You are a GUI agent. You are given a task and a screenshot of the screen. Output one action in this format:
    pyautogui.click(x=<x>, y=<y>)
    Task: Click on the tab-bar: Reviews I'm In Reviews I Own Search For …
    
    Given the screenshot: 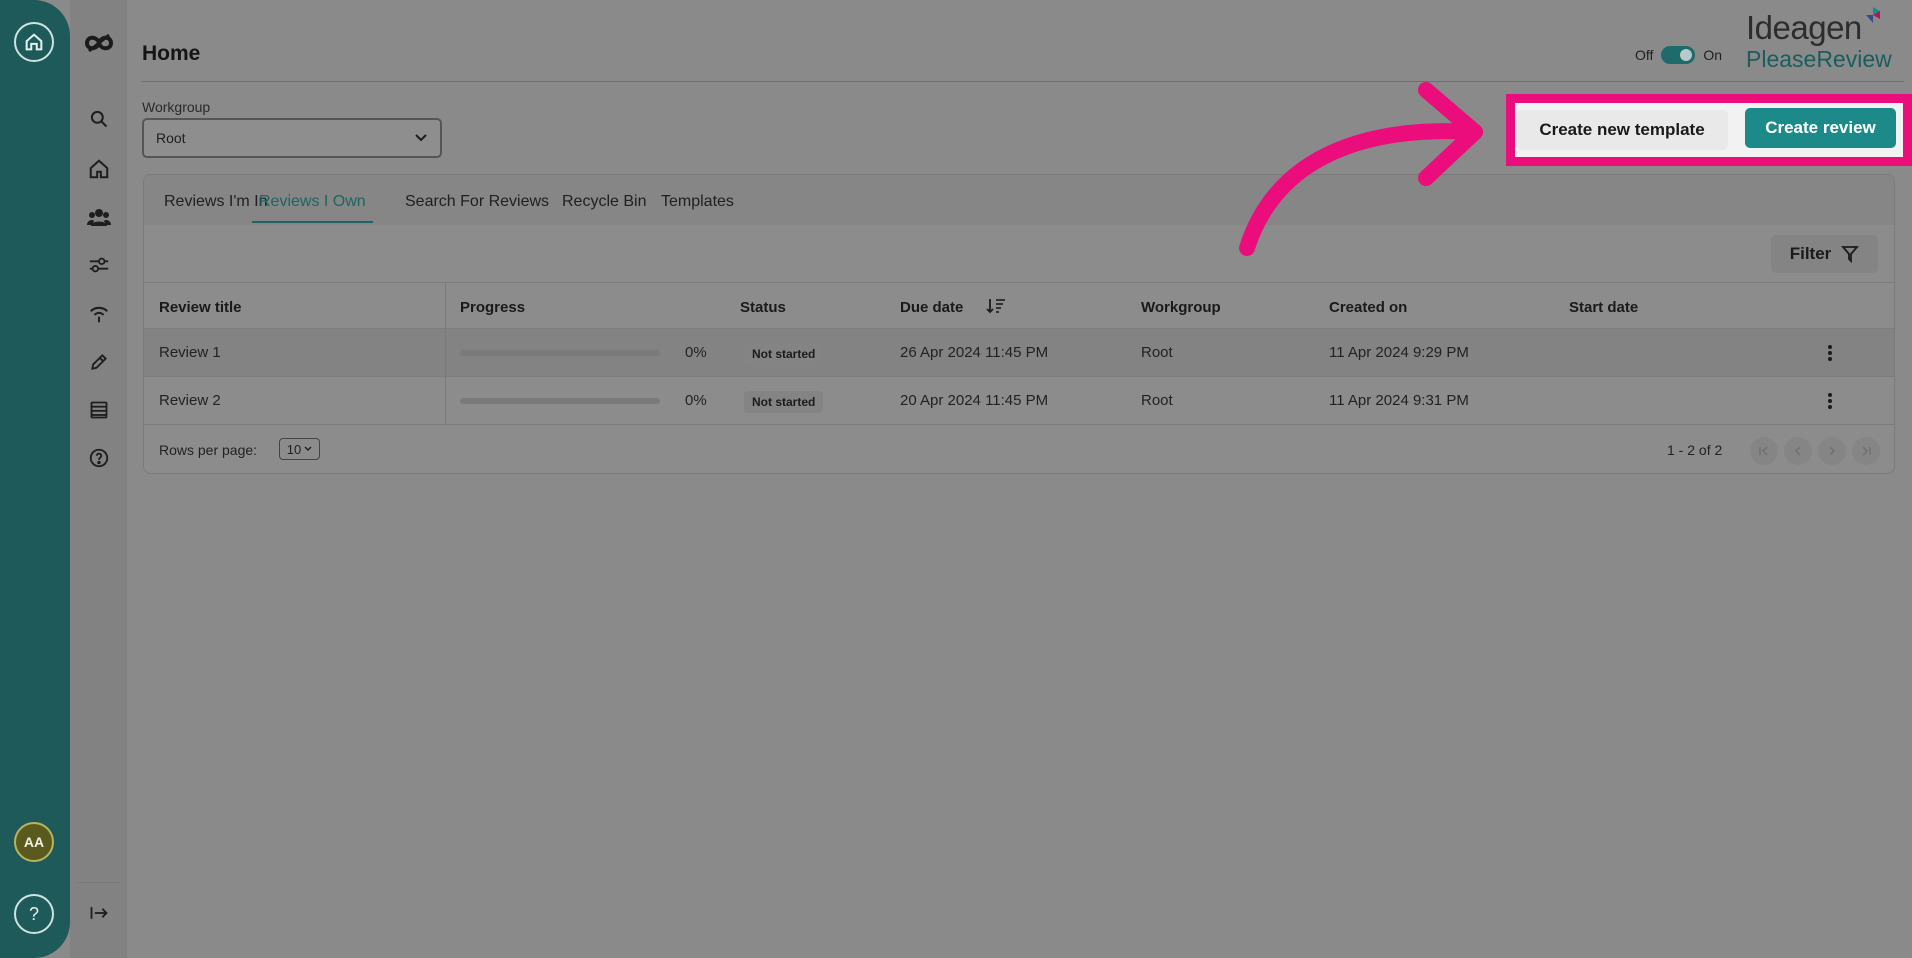 What is the action you would take?
    pyautogui.click(x=1019, y=200)
    